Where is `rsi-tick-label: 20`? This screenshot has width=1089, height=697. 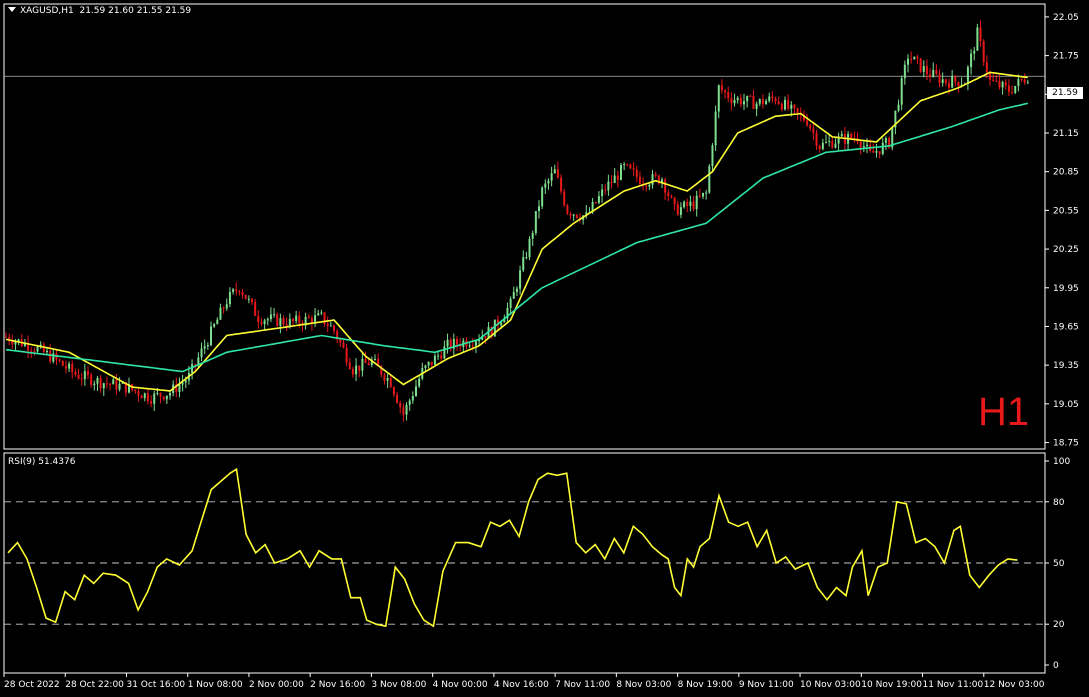 rsi-tick-label: 20 is located at coordinates (1059, 625).